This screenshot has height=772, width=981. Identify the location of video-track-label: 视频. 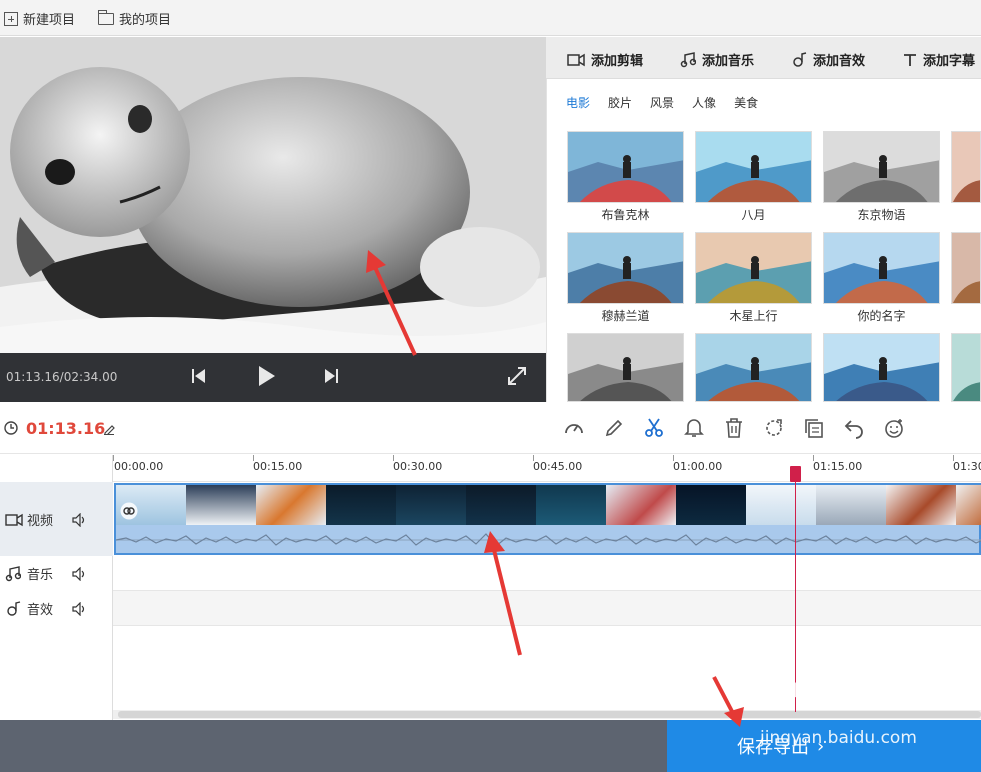
(56, 519).